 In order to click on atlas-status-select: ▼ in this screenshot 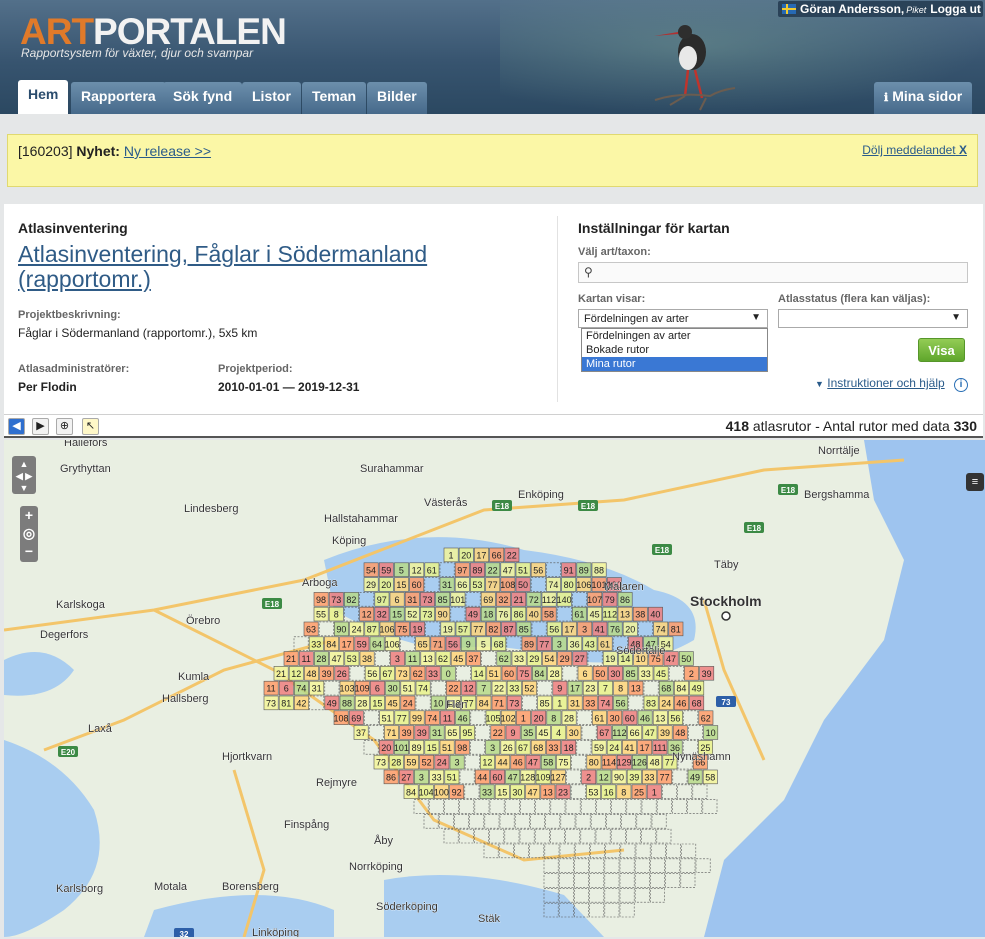, I will do `click(873, 318)`.